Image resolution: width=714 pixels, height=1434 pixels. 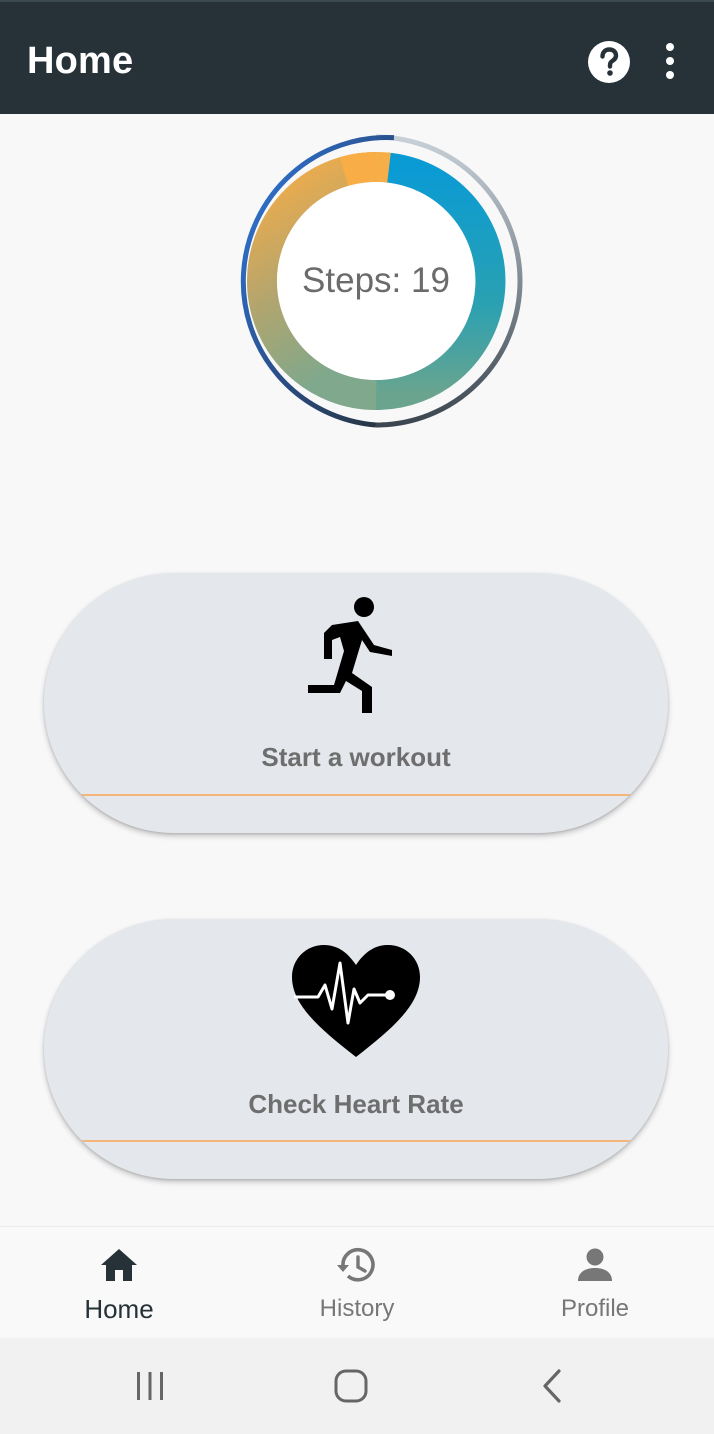 I want to click on system-navigation-bar, so click(x=357, y=1386).